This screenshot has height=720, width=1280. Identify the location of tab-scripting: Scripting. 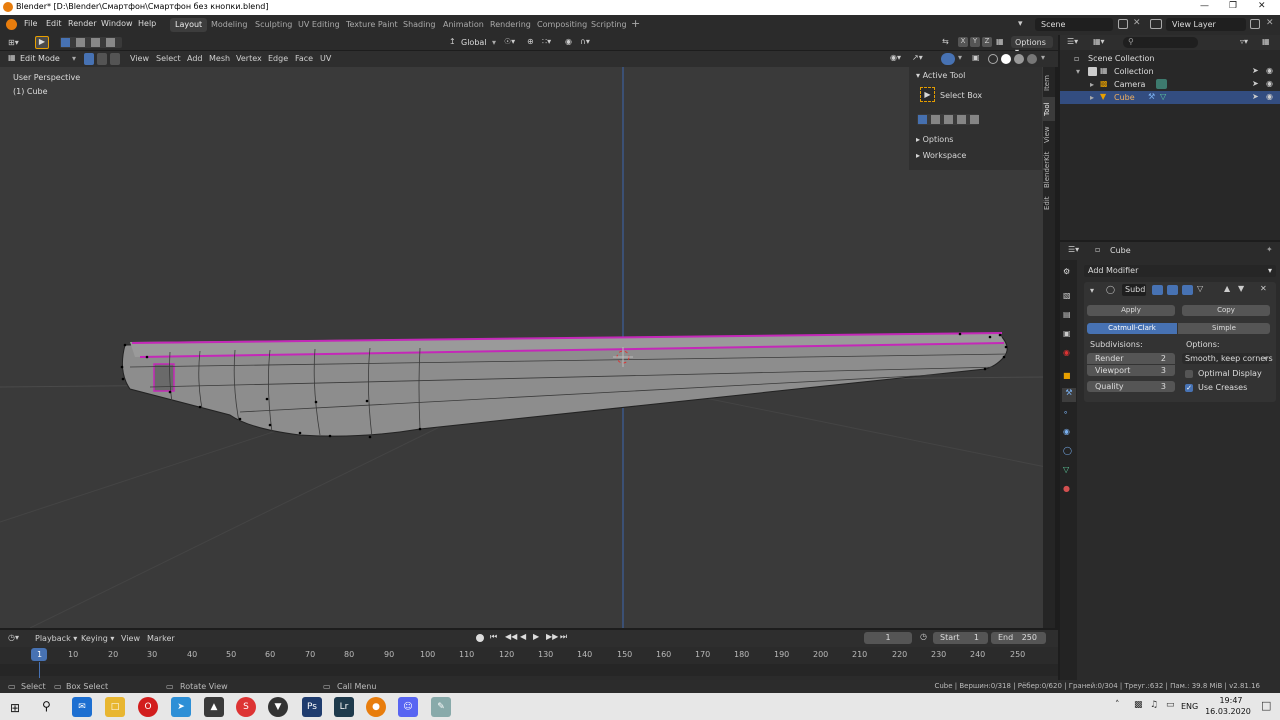
(609, 25).